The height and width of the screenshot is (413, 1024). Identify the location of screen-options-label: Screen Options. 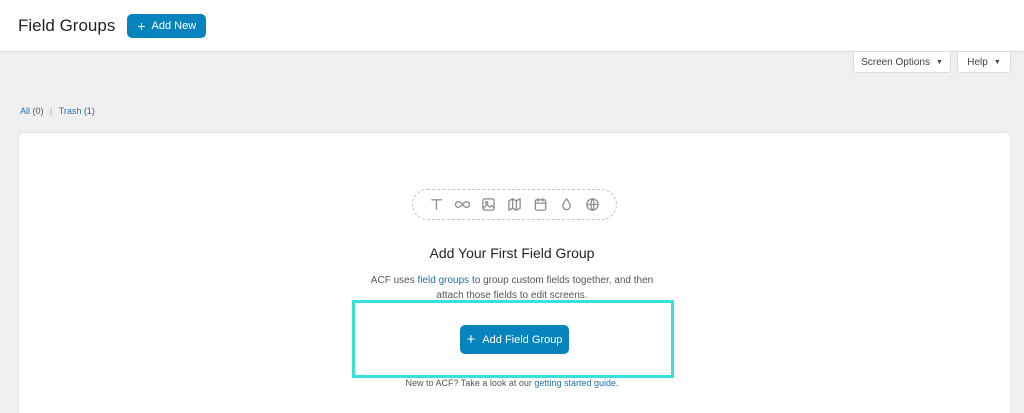
(895, 62).